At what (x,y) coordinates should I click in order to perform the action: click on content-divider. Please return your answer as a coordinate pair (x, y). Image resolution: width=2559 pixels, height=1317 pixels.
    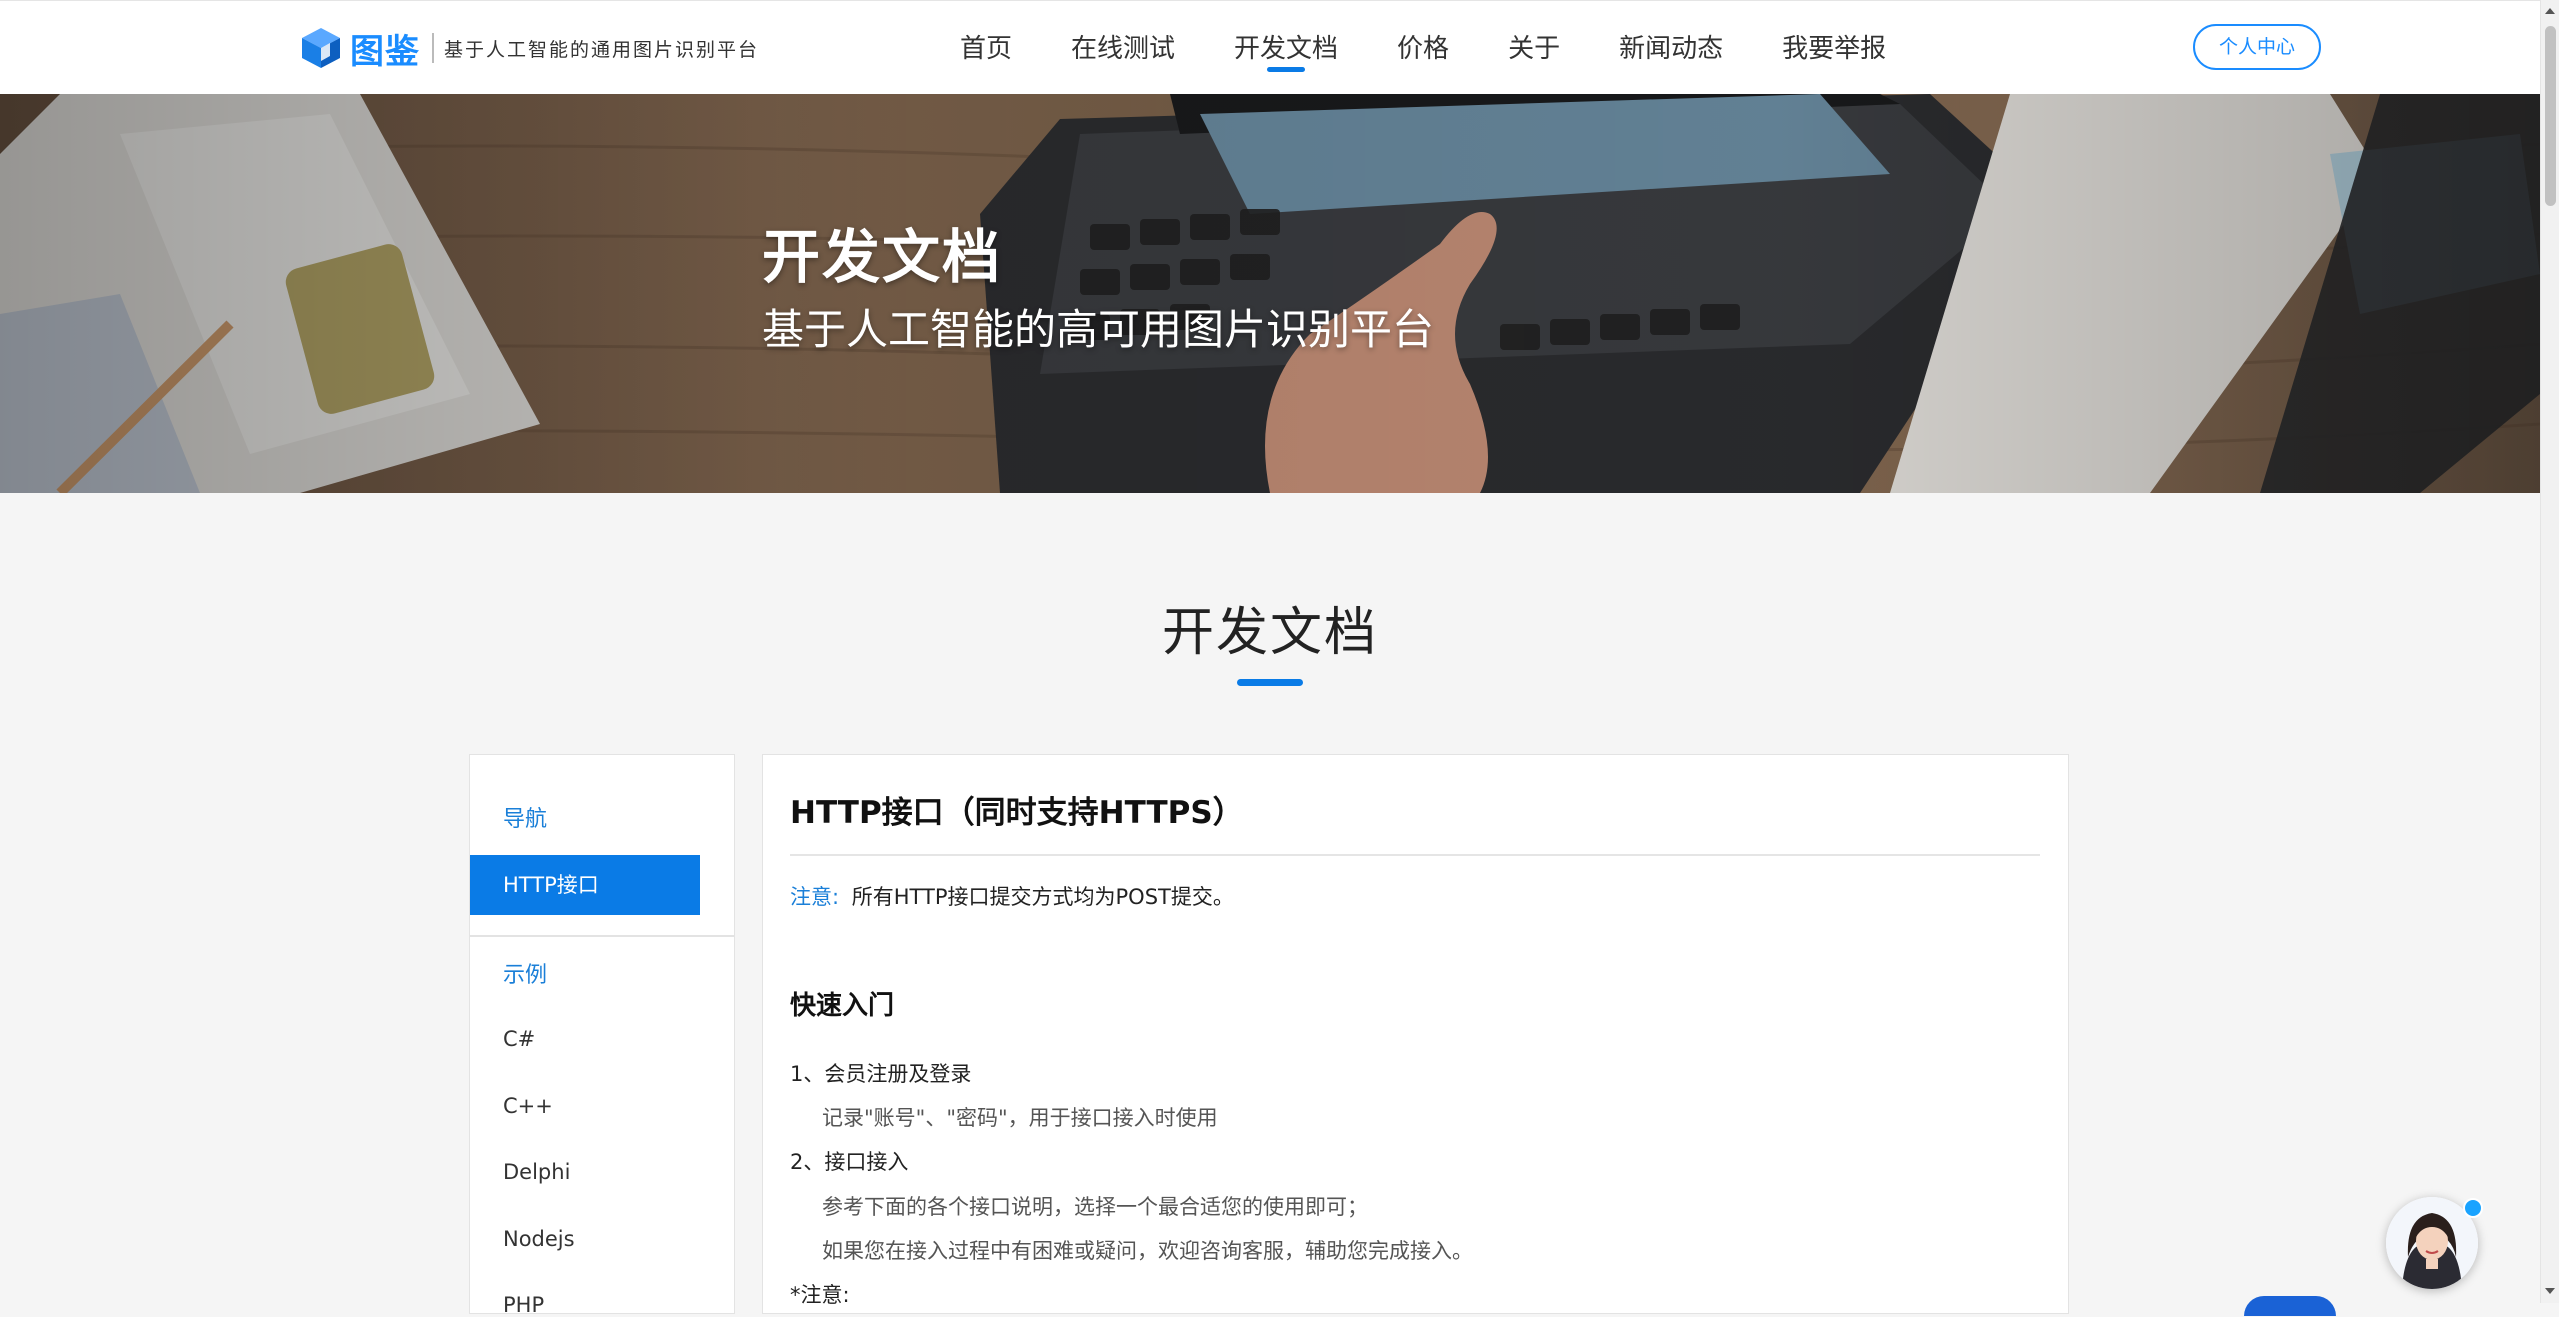
    Looking at the image, I should click on (1415, 855).